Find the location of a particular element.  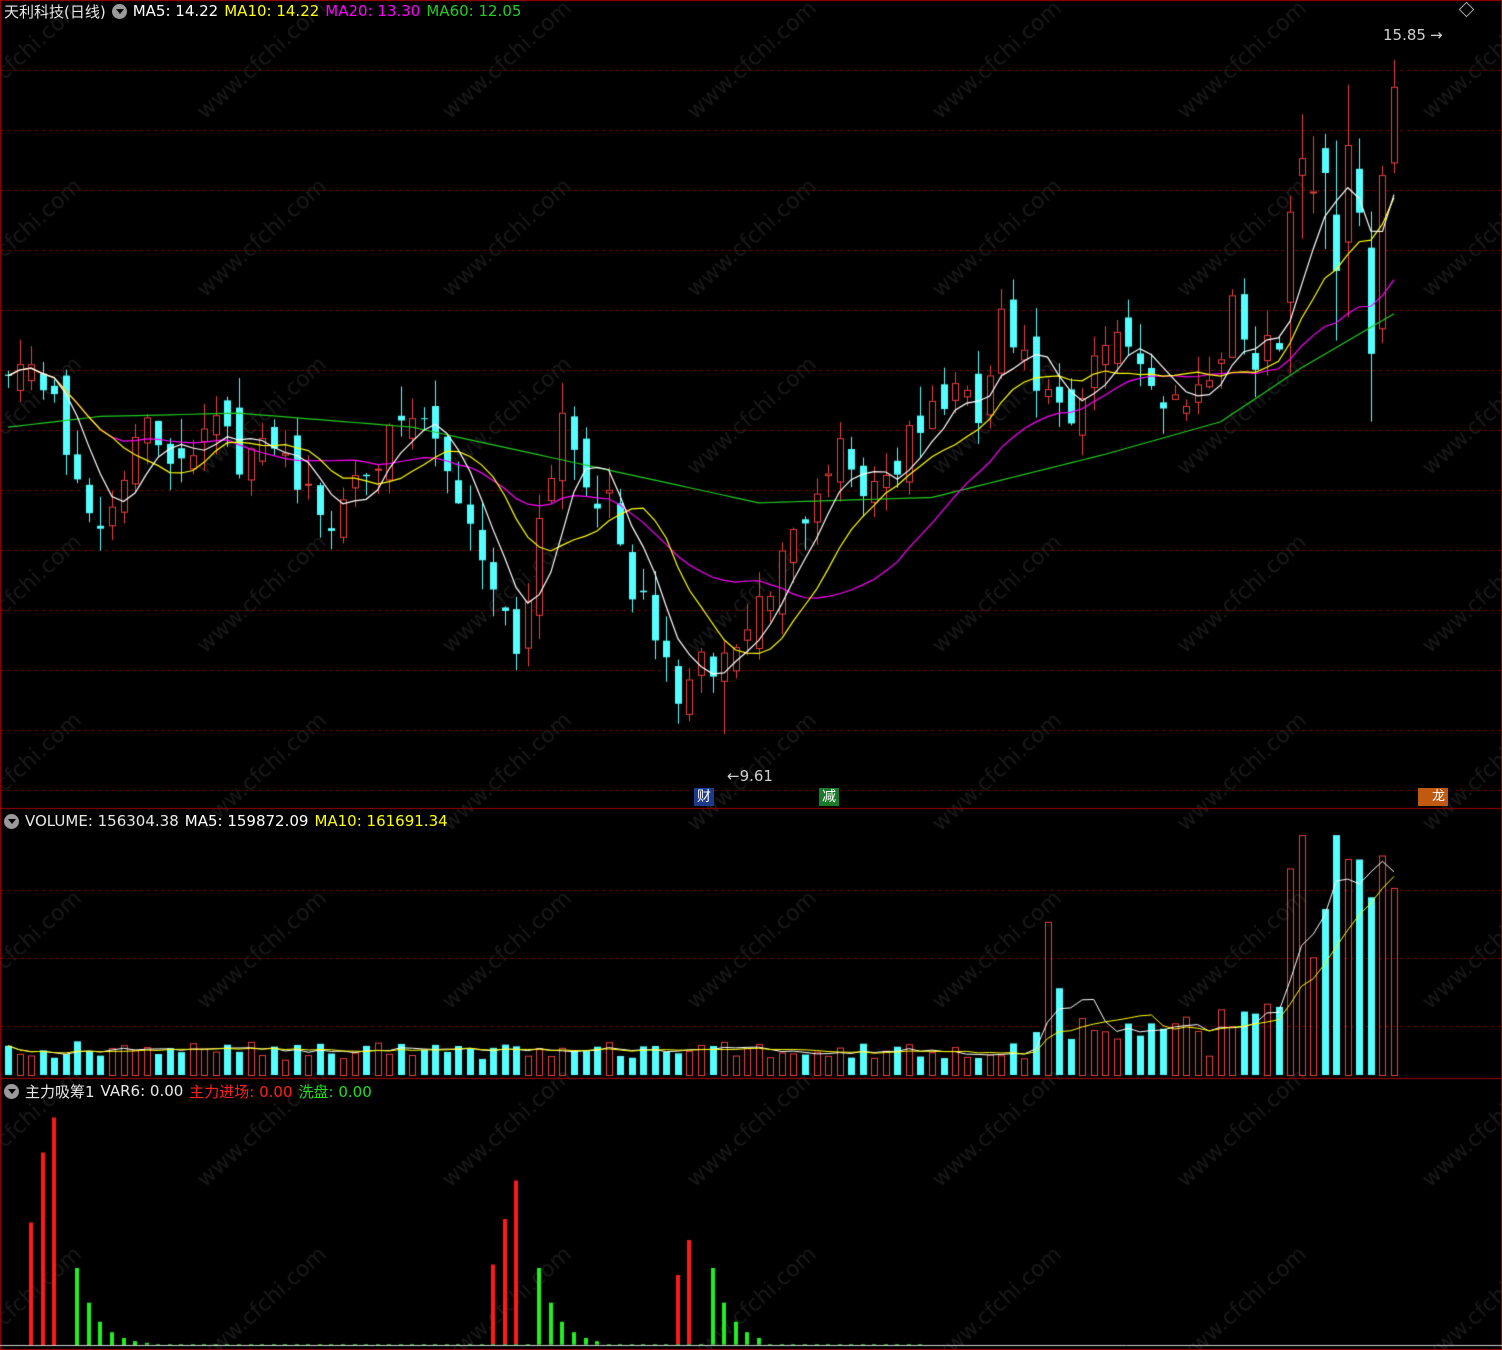

arrow-left-icon: ← is located at coordinates (733, 776).